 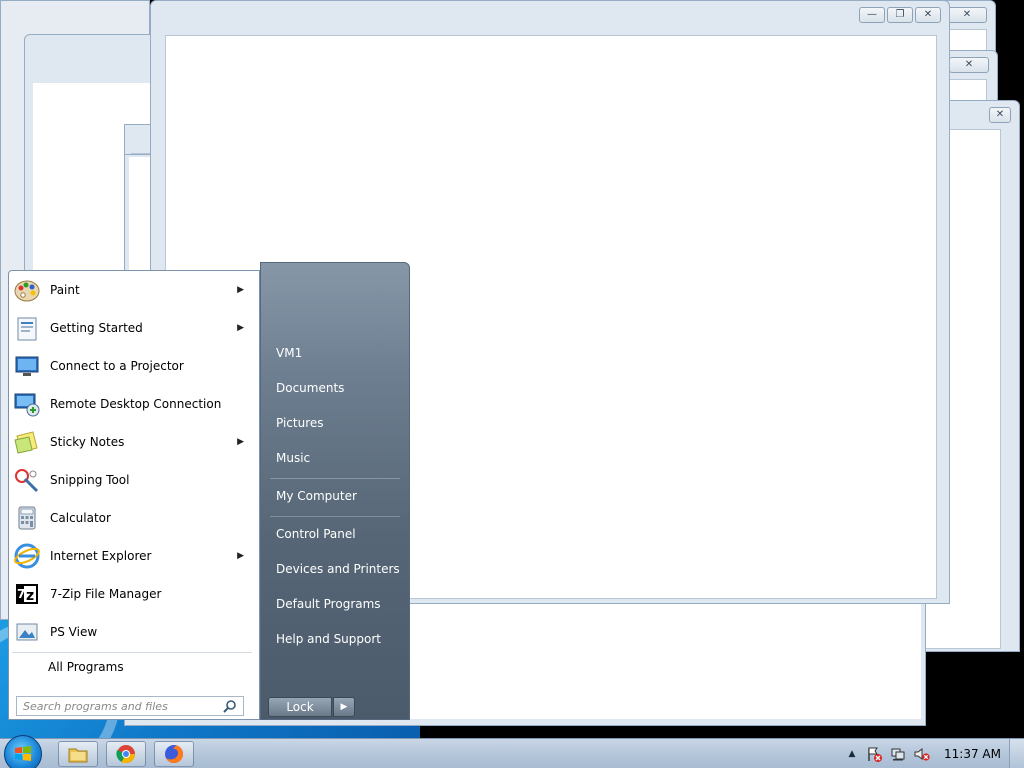 I want to click on start-menu-divider, so click(x=132, y=652).